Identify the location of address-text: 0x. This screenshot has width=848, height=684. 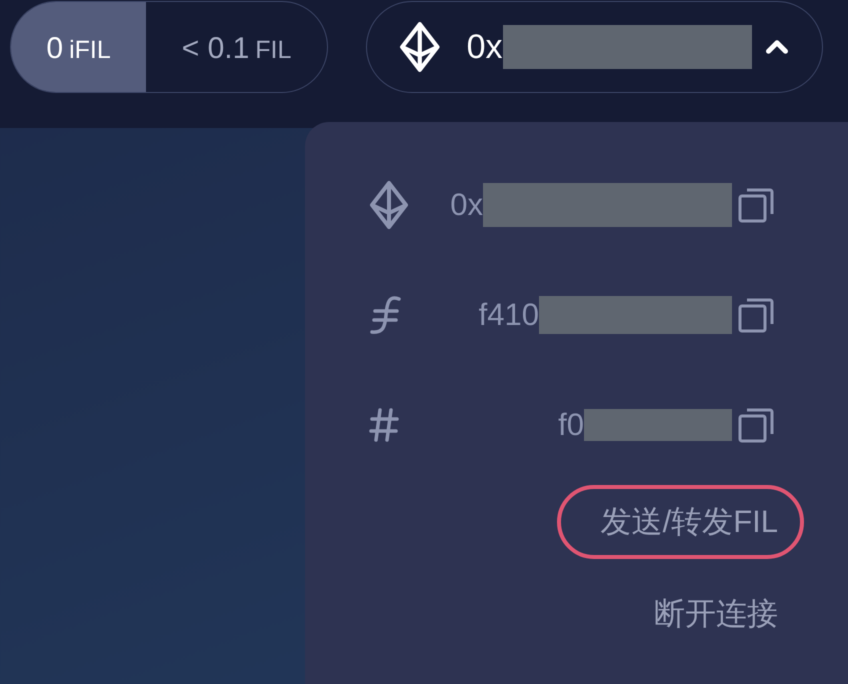
(466, 205).